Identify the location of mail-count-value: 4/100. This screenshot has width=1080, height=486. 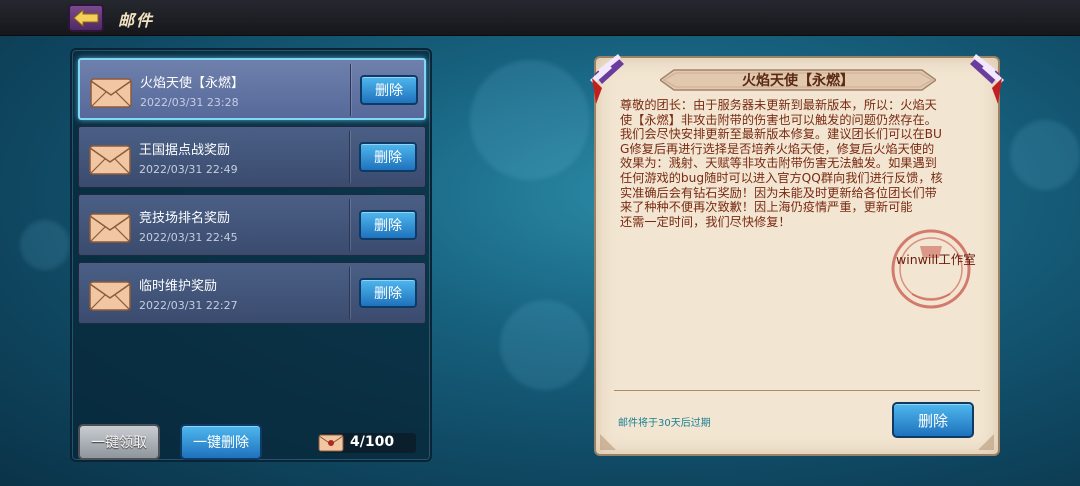
(372, 442).